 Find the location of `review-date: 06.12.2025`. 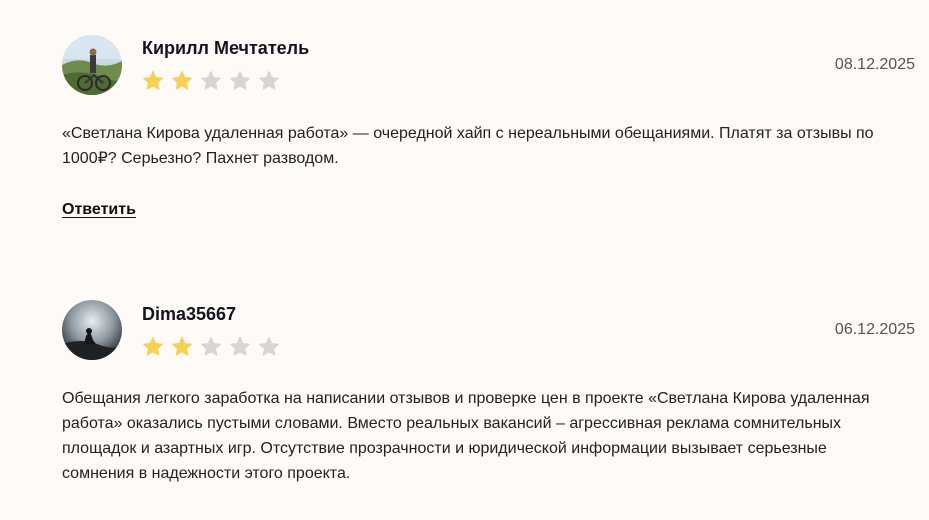

review-date: 06.12.2025 is located at coordinates (874, 329).